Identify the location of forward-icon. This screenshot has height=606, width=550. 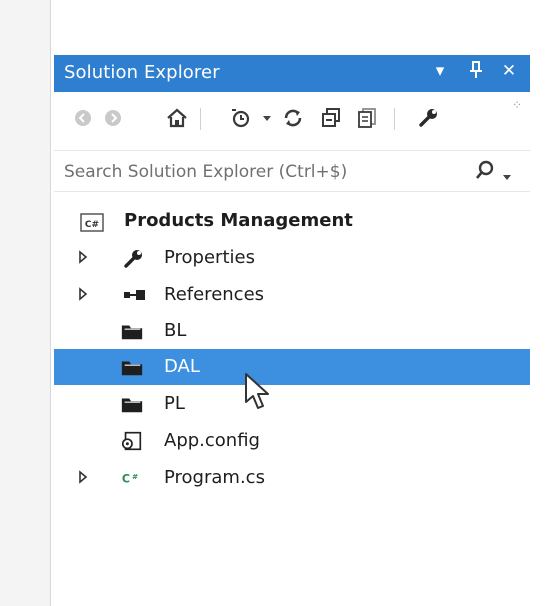
(113, 118).